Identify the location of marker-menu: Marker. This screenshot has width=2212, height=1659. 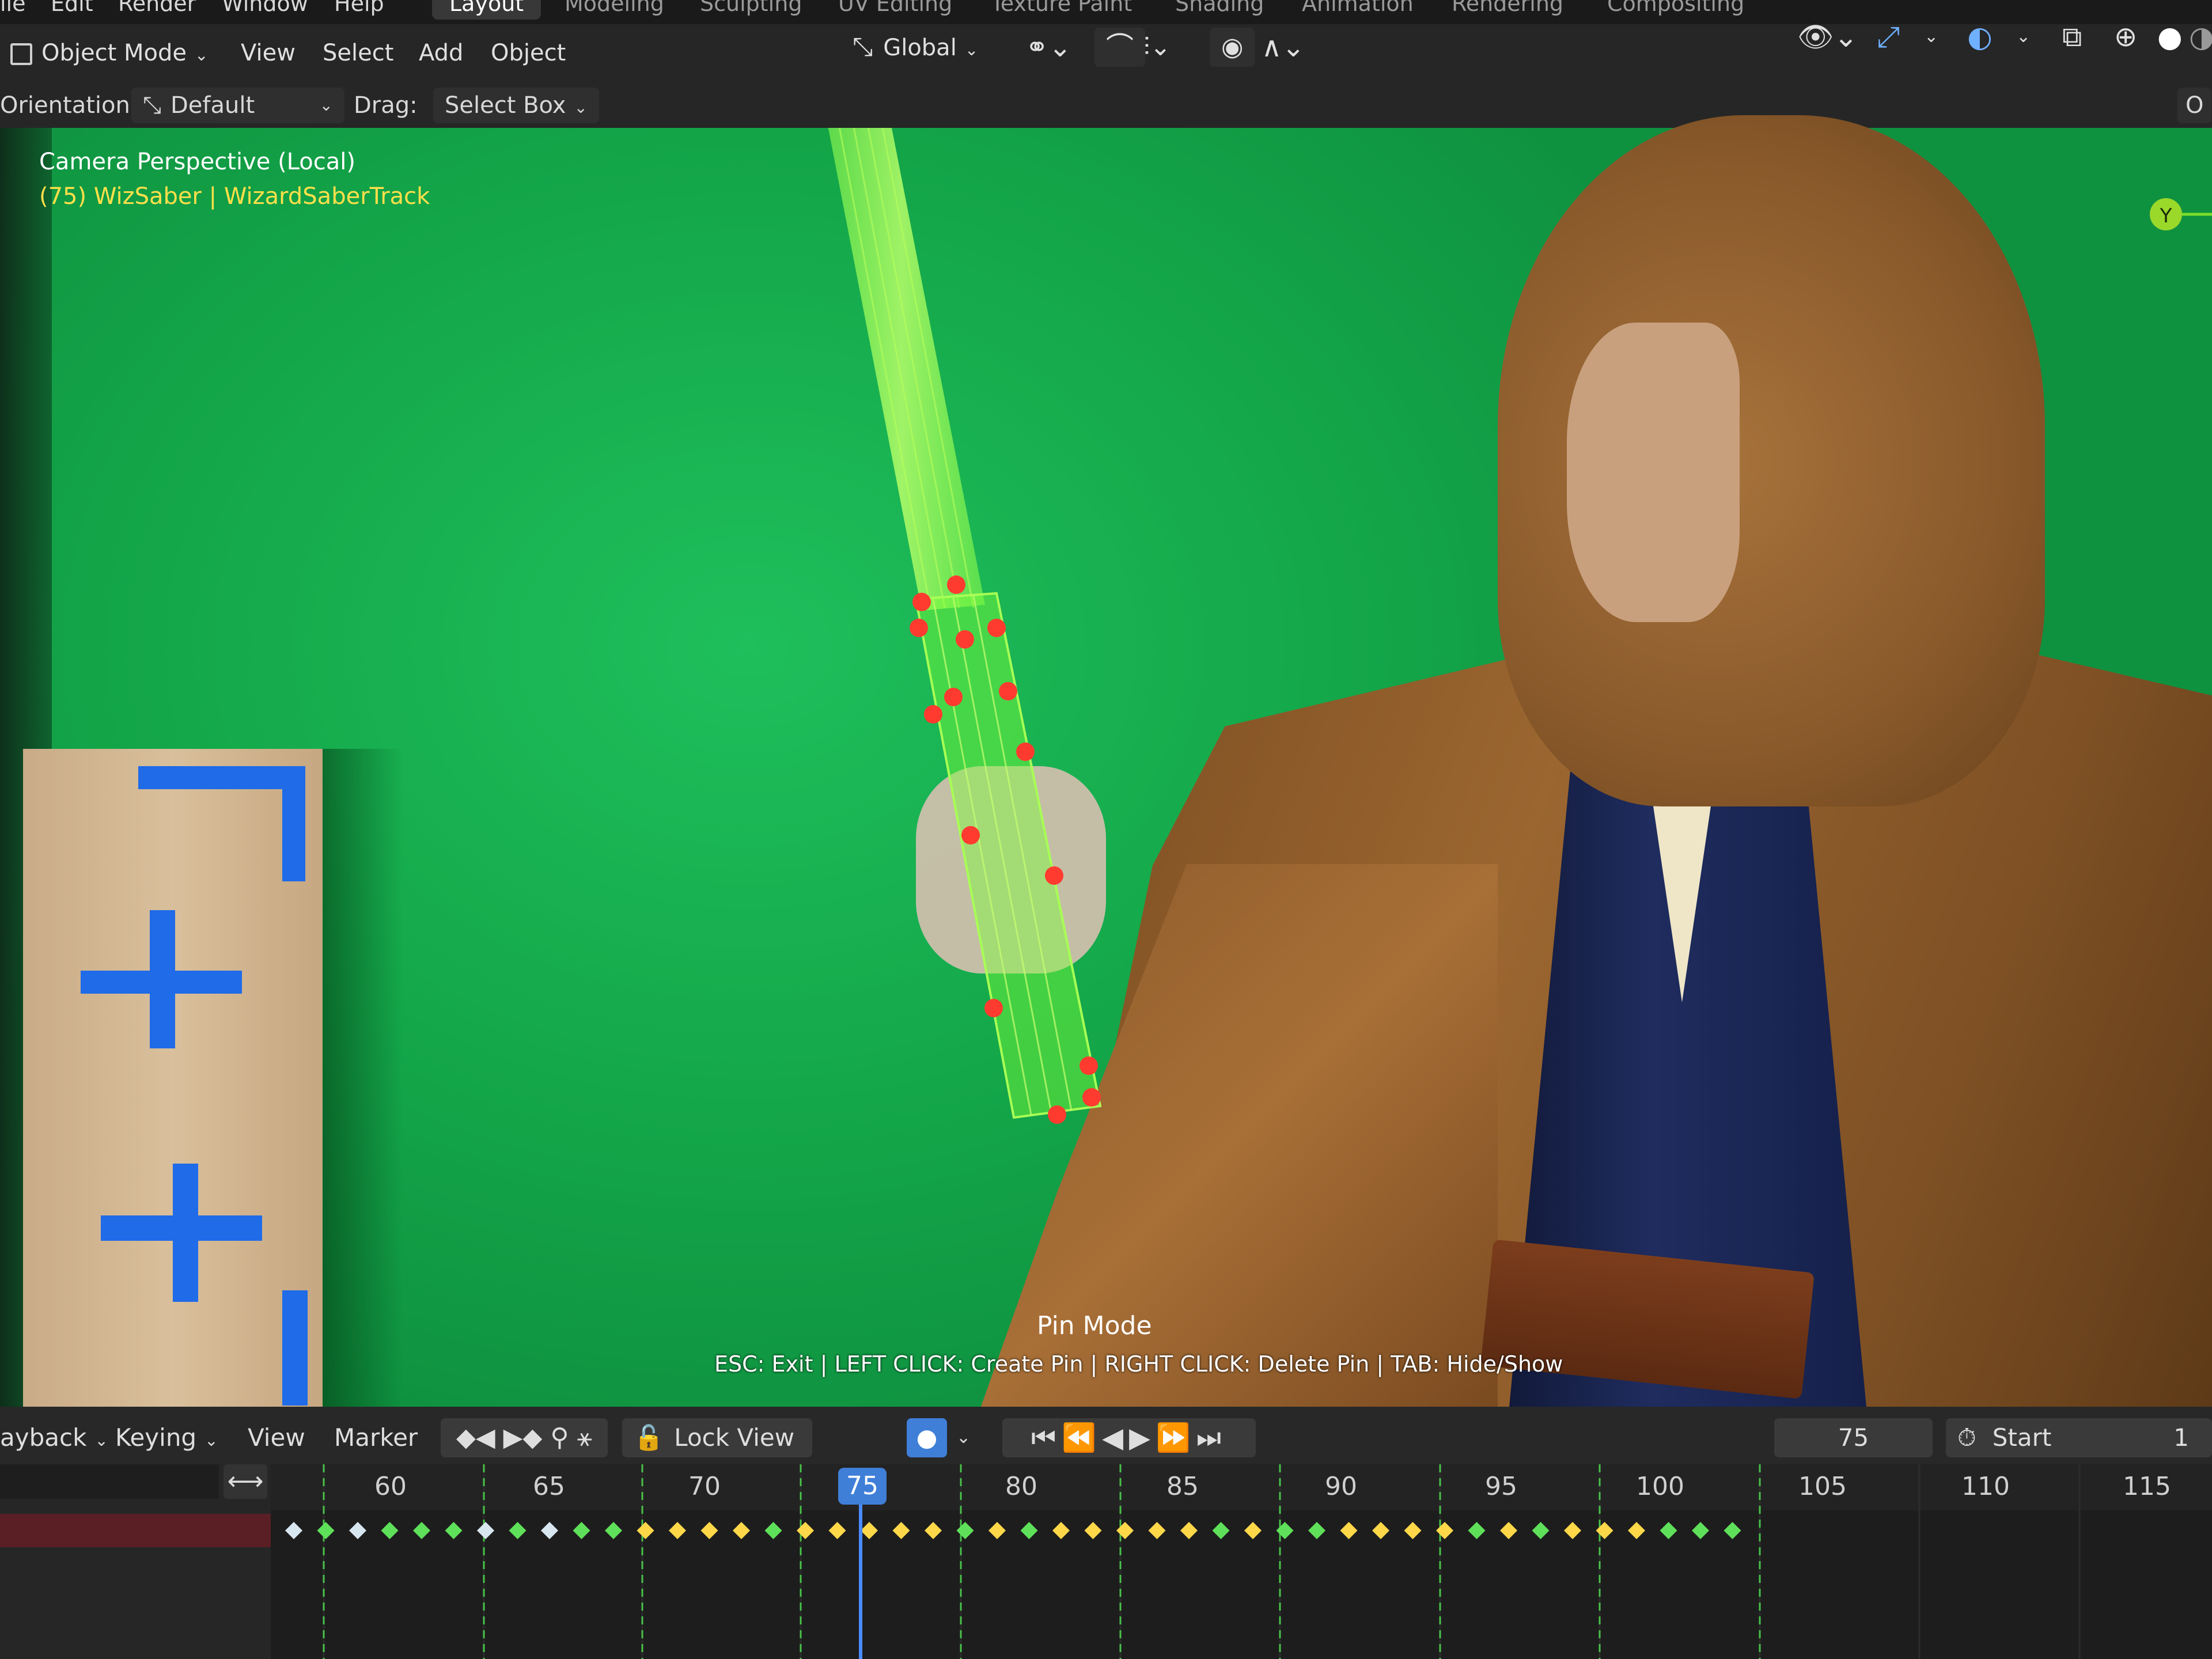
(376, 1437).